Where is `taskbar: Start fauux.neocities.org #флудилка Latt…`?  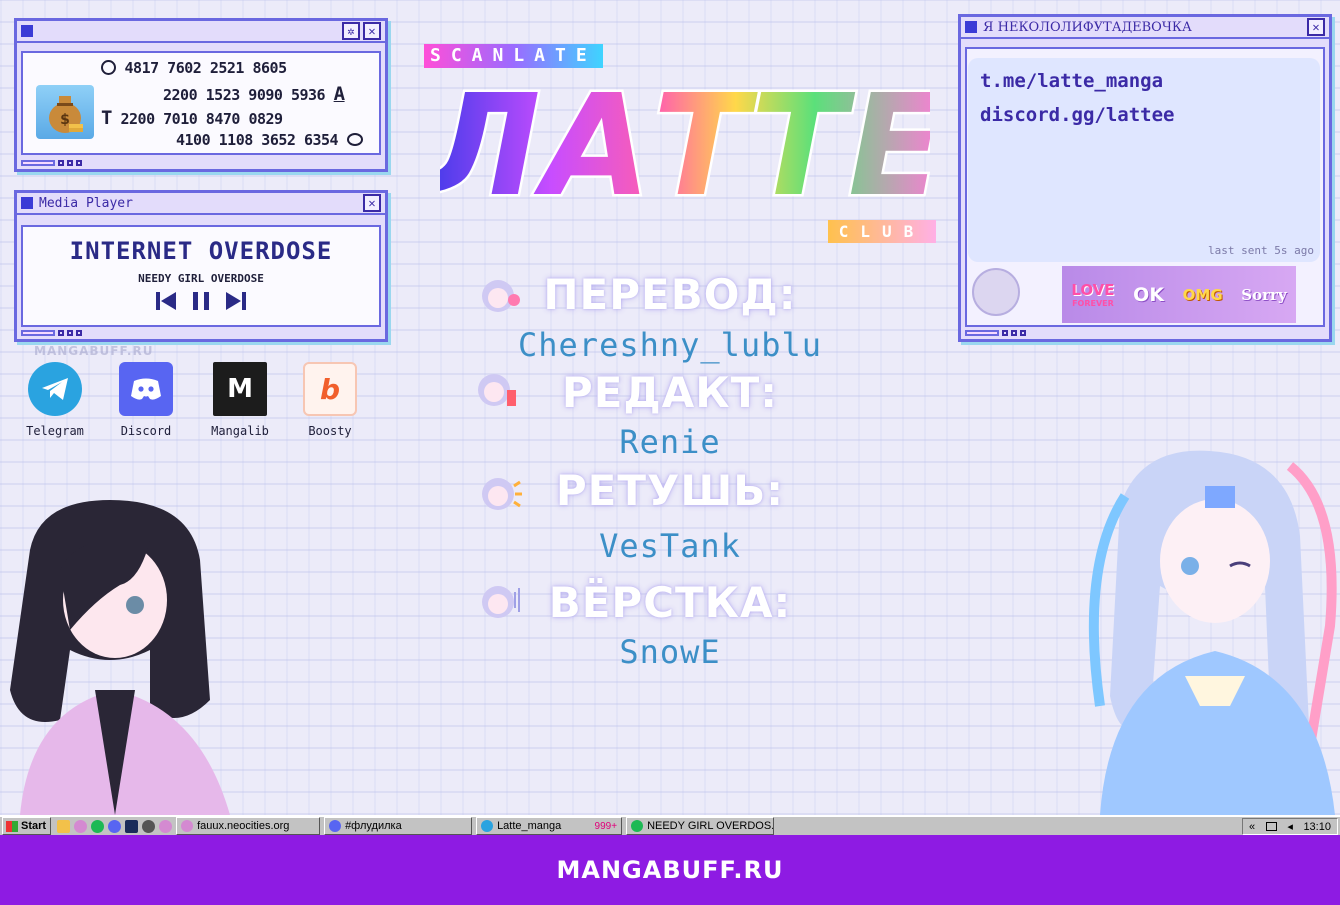
taskbar: Start fauux.neocities.org #флудилка Latt… is located at coordinates (670, 825).